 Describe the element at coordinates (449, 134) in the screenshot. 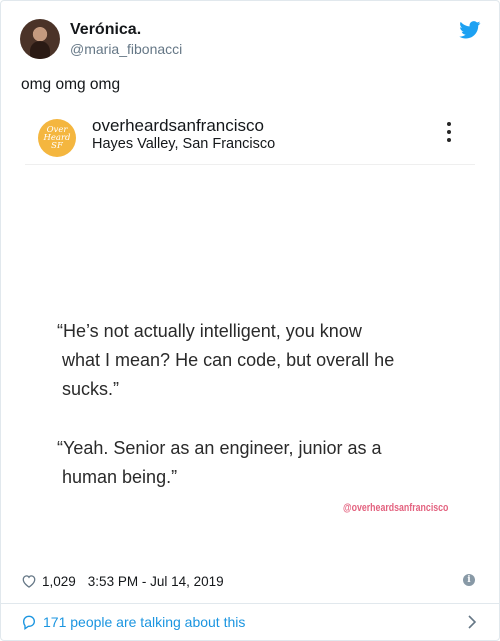

I see `more-icon` at that location.